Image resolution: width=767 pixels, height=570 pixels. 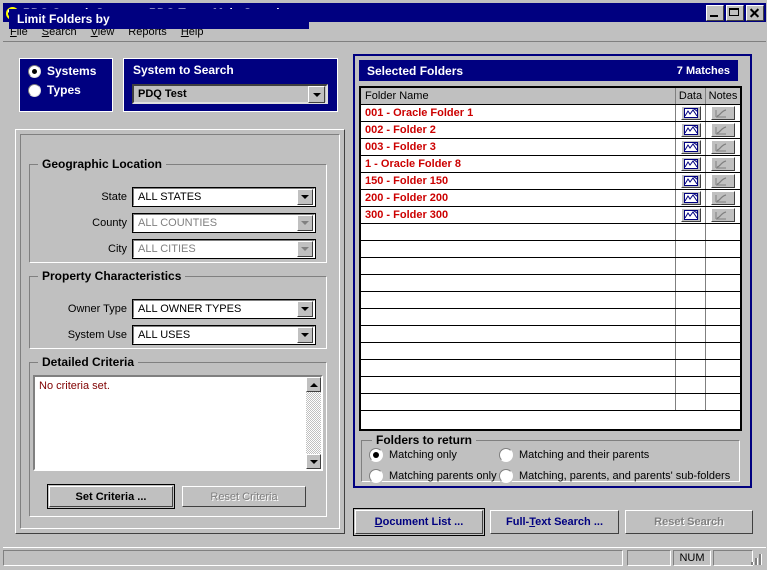 What do you see at coordinates (224, 335) in the screenshot?
I see `system-use-select: ALL USES` at bounding box center [224, 335].